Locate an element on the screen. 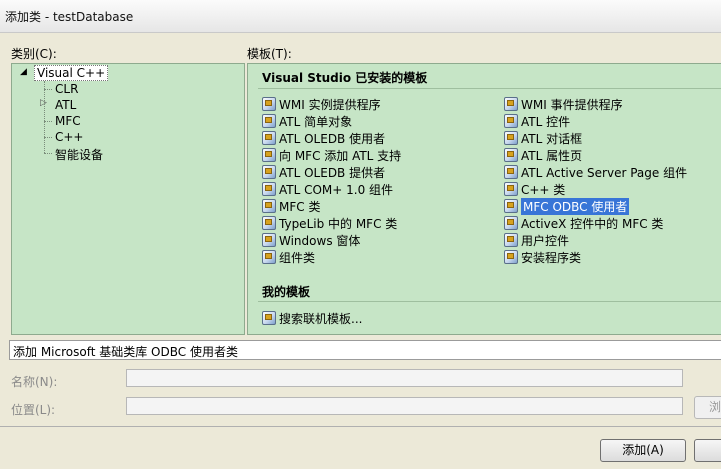 The image size is (721, 469). template-description: 添加 Microsoft 基础类库 ODBC 使用者类 is located at coordinates (125, 352).